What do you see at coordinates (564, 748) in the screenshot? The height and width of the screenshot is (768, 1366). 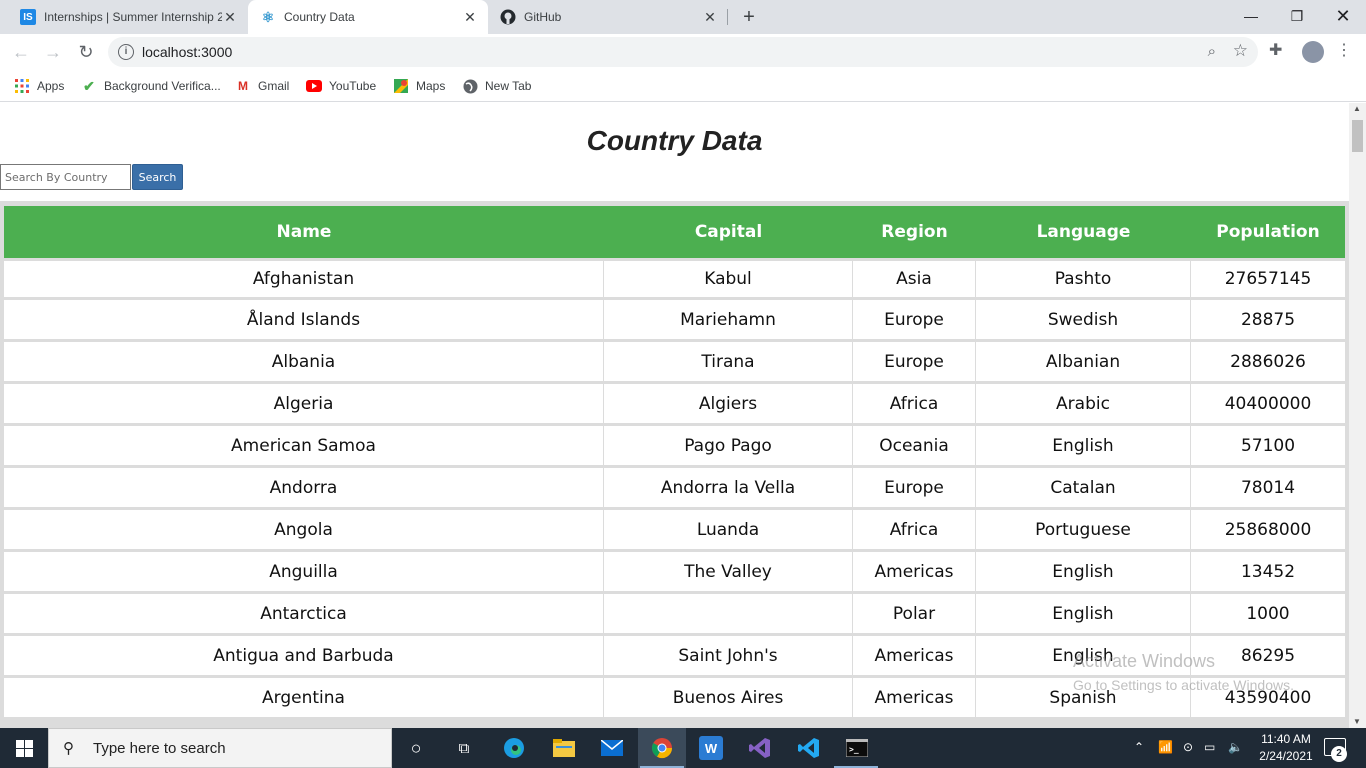 I see `file-explorer-icon` at bounding box center [564, 748].